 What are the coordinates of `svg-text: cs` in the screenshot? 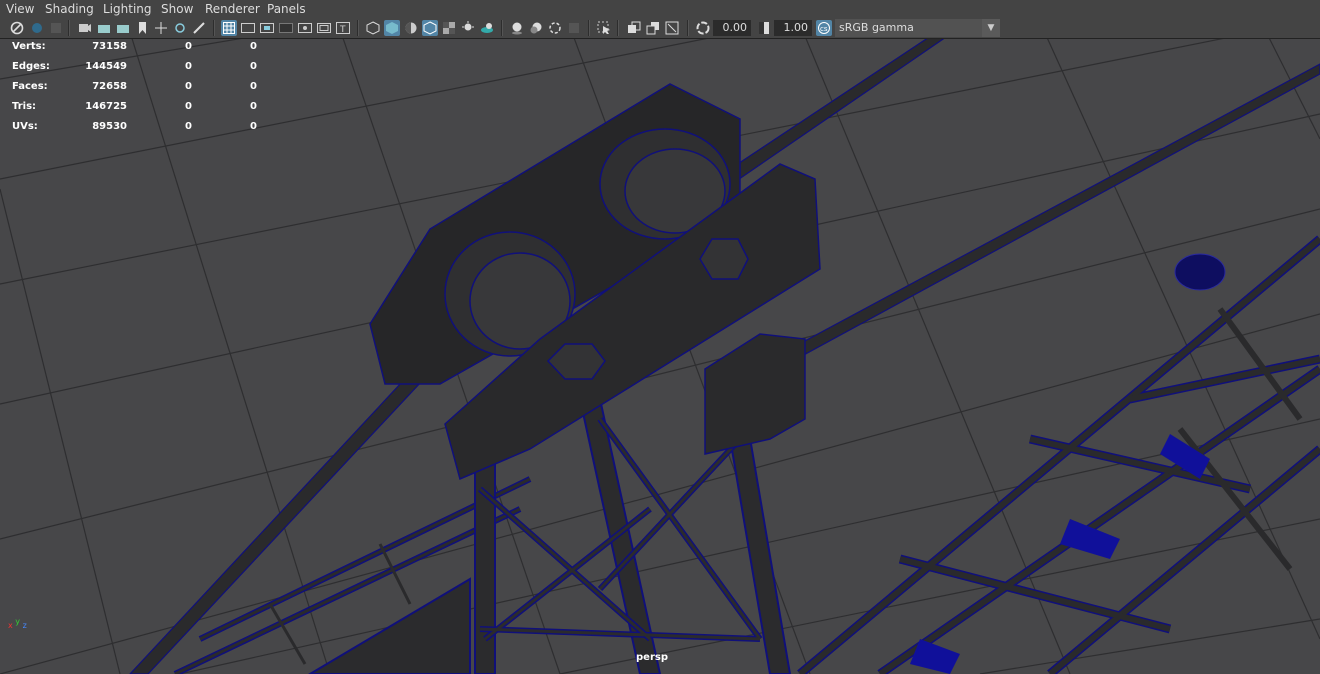 It's located at (824, 29).